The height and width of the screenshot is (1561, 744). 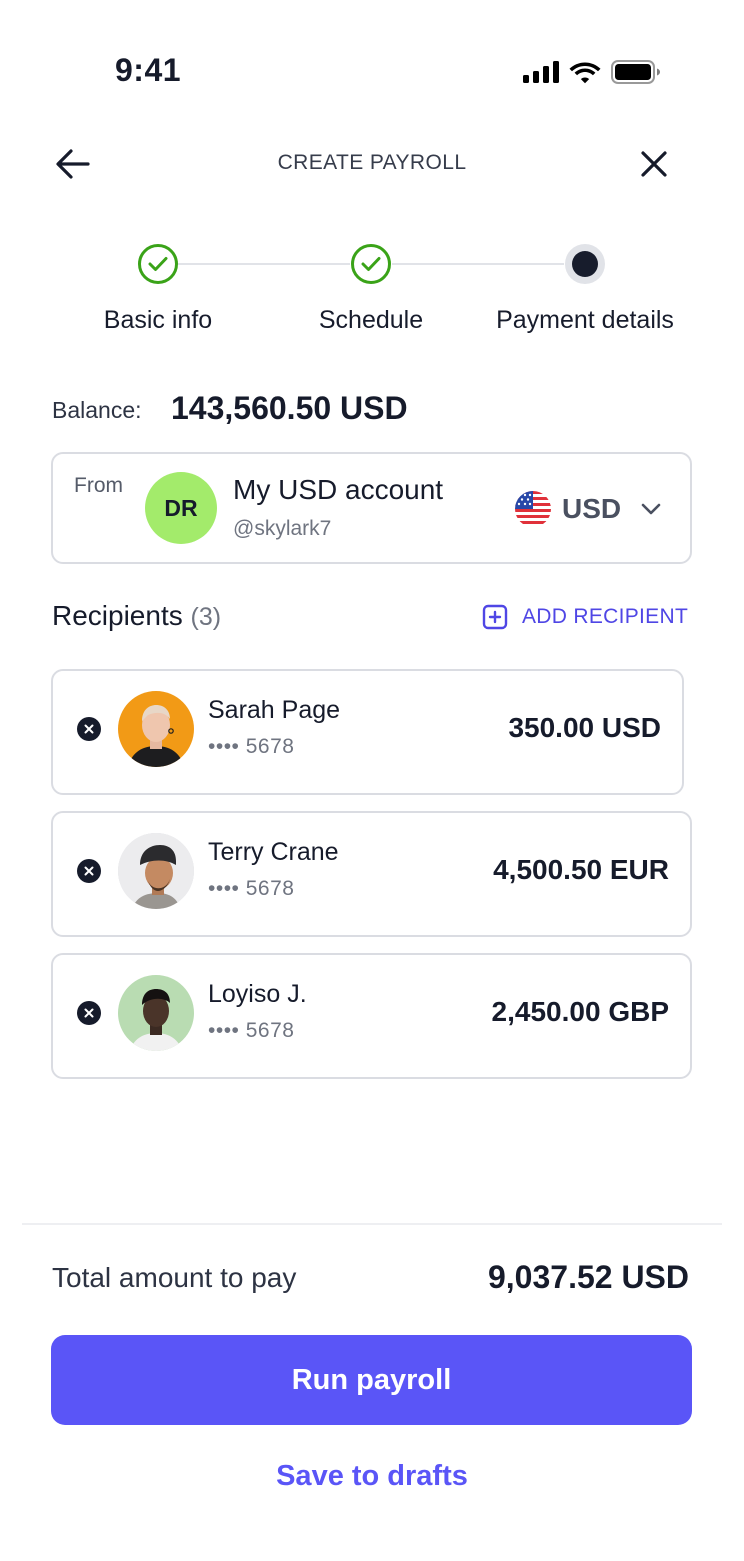 I want to click on recipient-amount: 2,450.00 GBP, so click(x=580, y=1011).